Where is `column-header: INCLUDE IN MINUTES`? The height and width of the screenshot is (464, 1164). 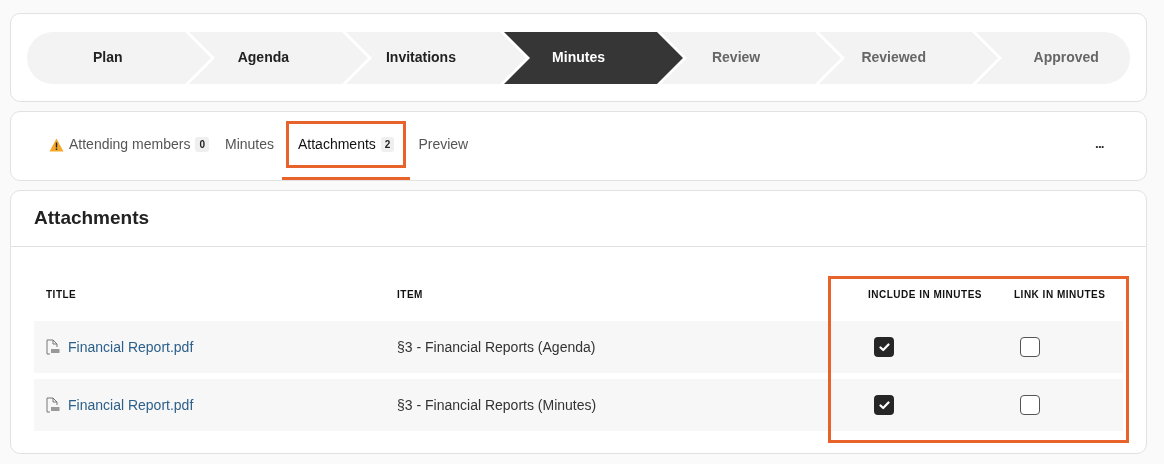
column-header: INCLUDE IN MINUTES is located at coordinates (925, 295).